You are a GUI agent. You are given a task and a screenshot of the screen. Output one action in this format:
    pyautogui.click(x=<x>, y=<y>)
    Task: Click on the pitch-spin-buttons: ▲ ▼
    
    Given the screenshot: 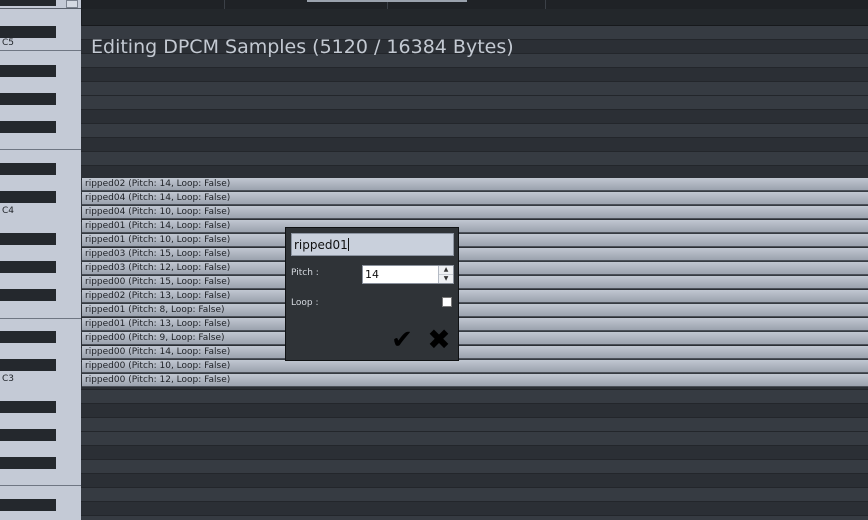 What is the action you would take?
    pyautogui.click(x=445, y=274)
    